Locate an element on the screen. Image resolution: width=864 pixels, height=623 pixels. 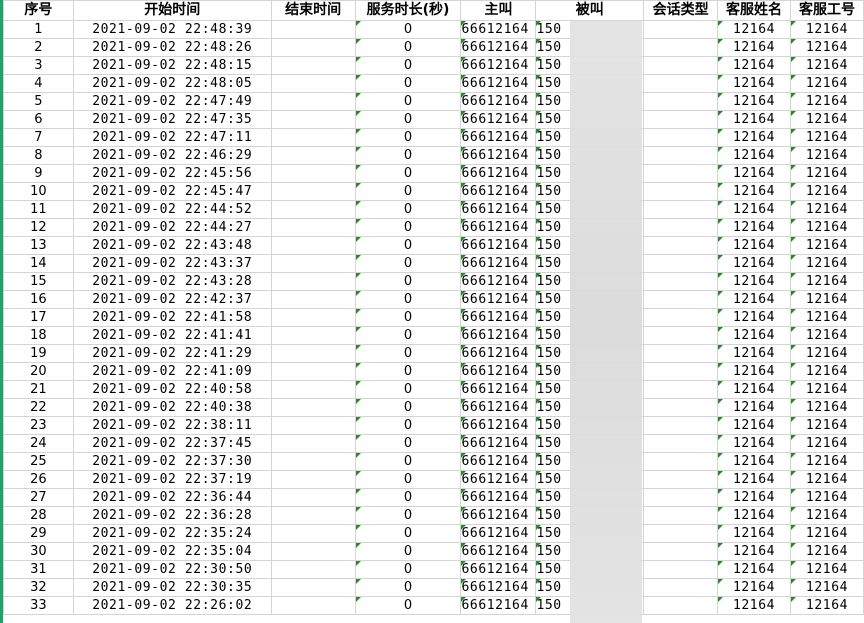
cell-start-time: 2021-09-02 22:47:35 is located at coordinates (172, 119).